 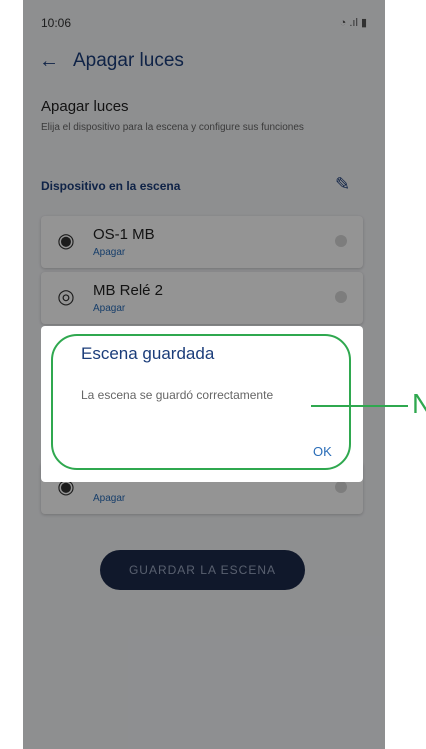 What do you see at coordinates (201, 402) in the screenshot?
I see `highlight-box` at bounding box center [201, 402].